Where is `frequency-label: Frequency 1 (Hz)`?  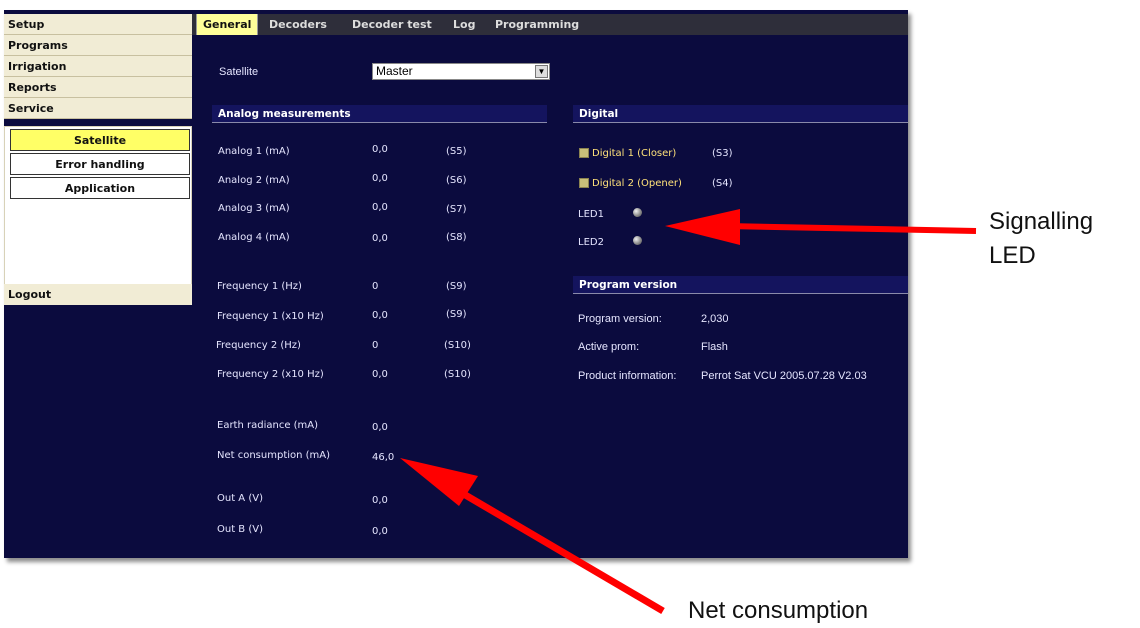
frequency-label: Frequency 1 (Hz) is located at coordinates (259, 286).